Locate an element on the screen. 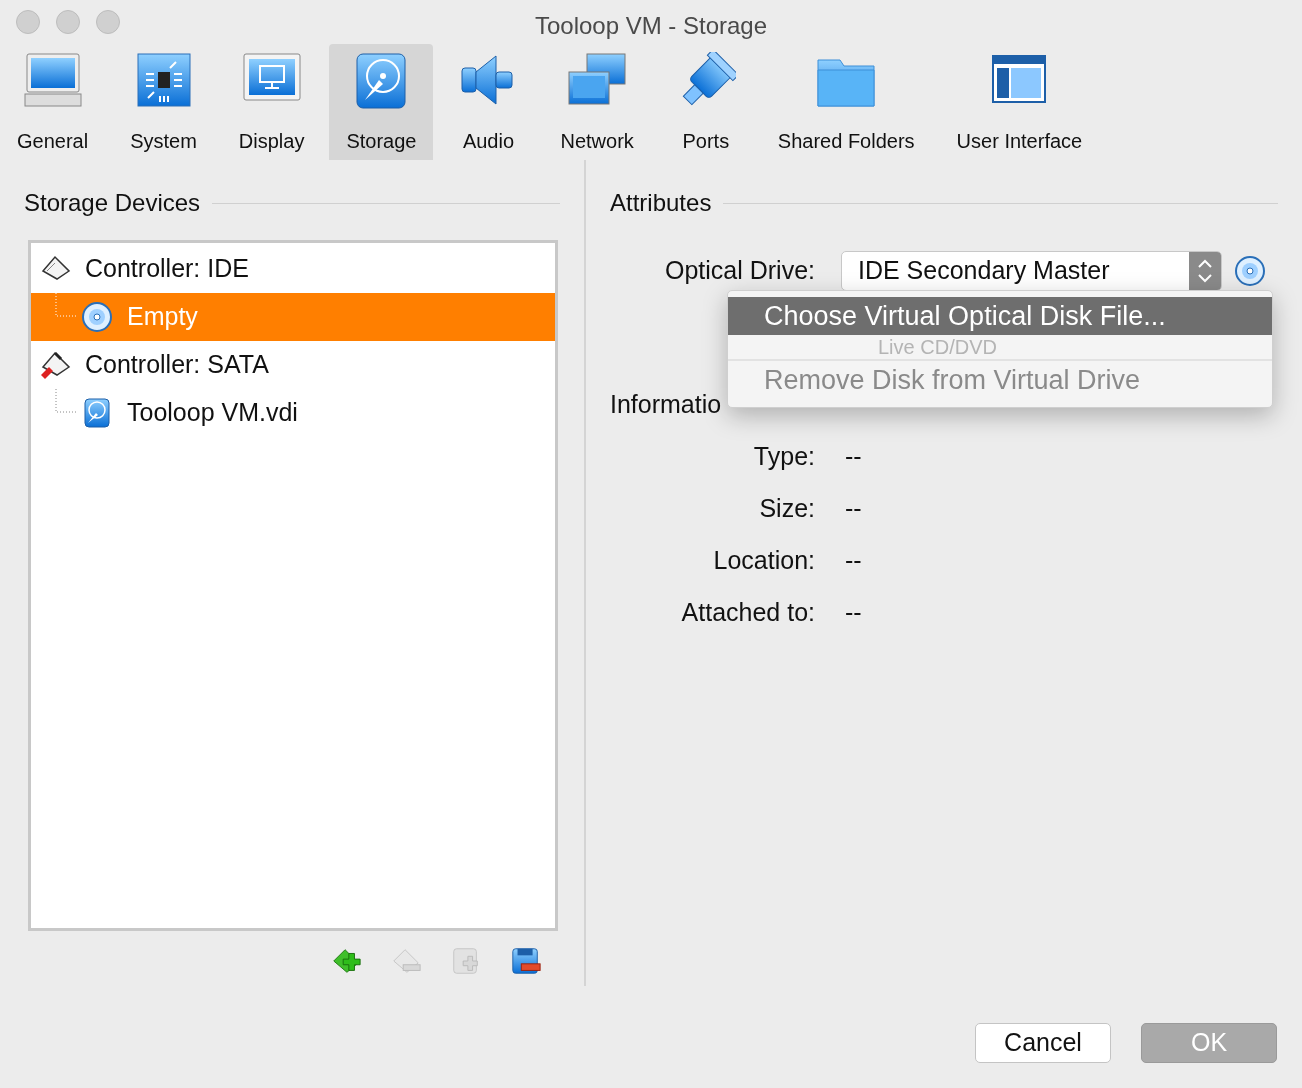  remove-disk-icon is located at coordinates (526, 961).